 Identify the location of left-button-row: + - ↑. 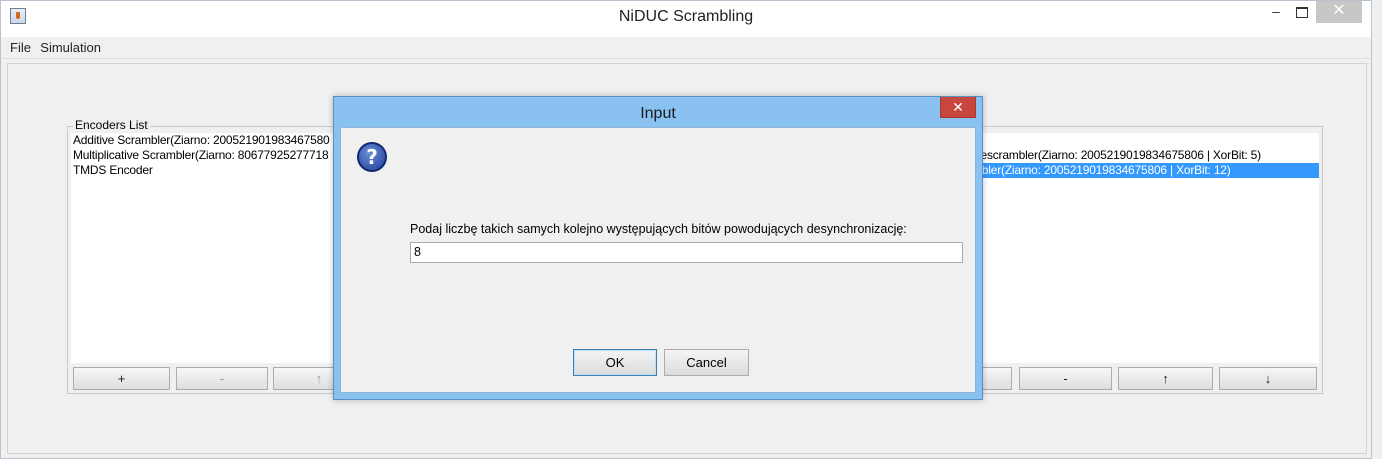
(218, 379).